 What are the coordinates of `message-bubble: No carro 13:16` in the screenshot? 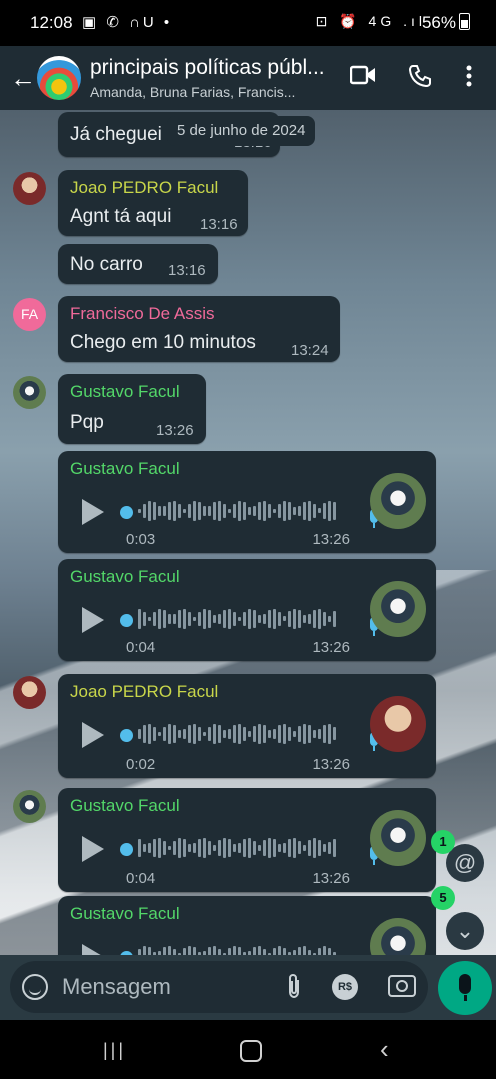 It's located at (138, 264).